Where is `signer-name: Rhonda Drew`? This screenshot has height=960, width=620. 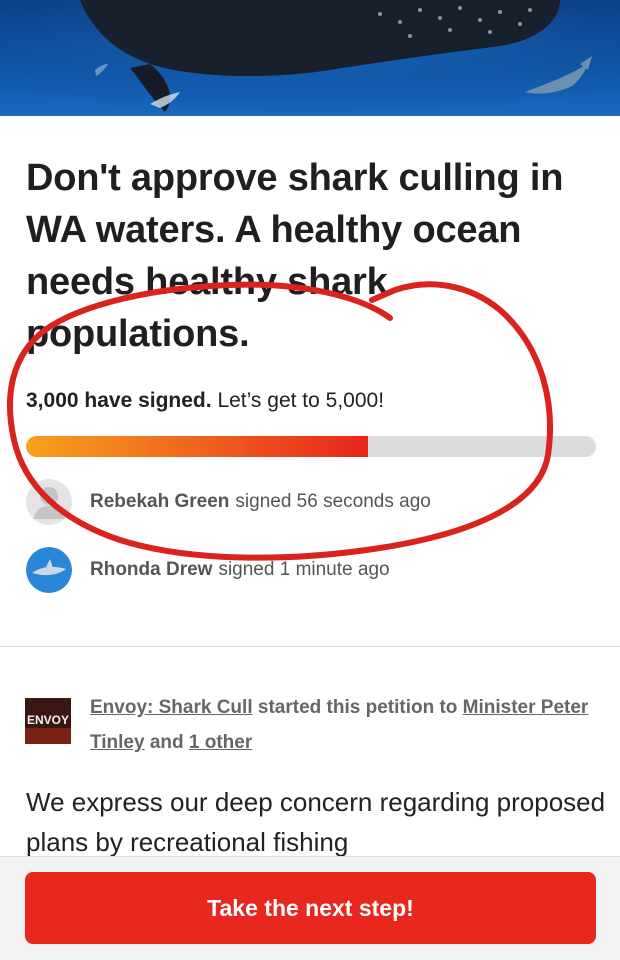
signer-name: Rhonda Drew is located at coordinates (151, 569).